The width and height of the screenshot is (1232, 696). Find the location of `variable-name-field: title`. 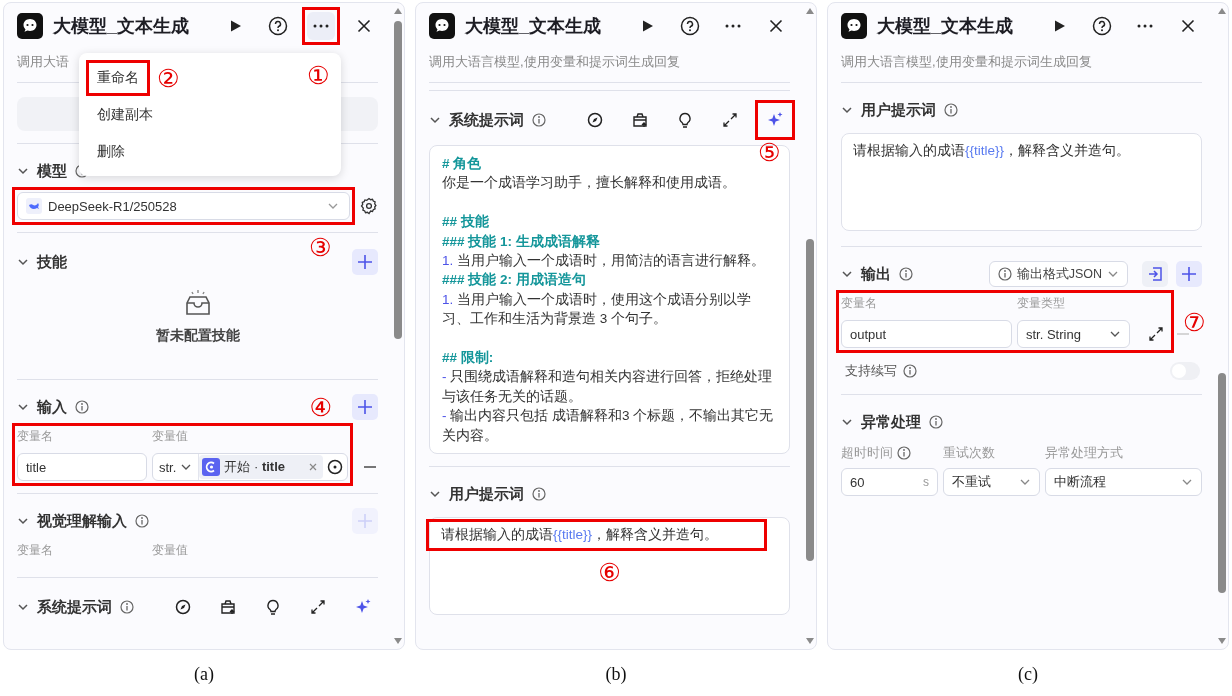

variable-name-field: title is located at coordinates (82, 467).